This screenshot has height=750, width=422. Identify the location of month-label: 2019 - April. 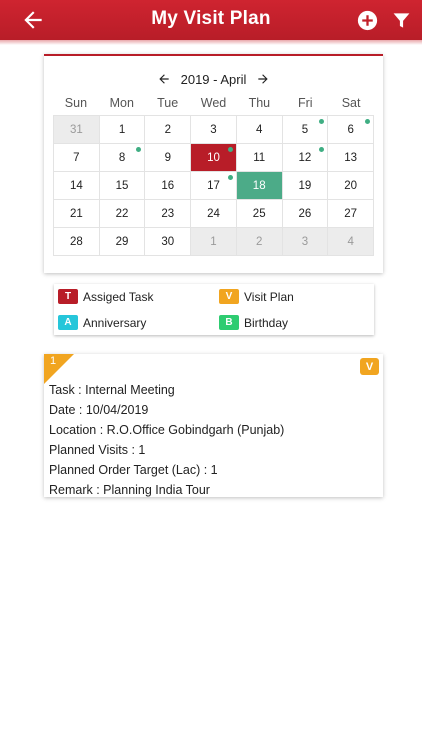
(213, 79).